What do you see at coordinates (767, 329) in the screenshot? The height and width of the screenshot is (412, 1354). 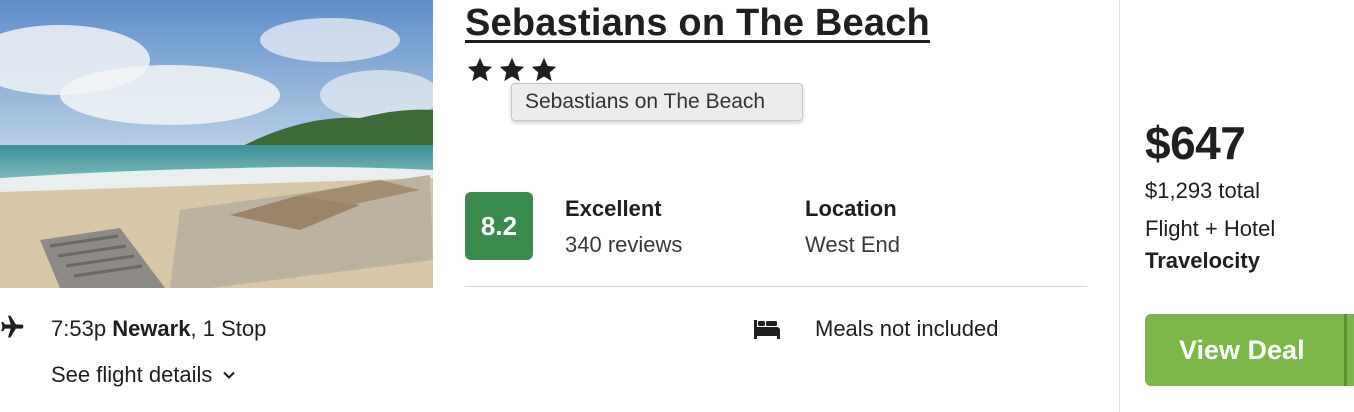 I see `bed-icon` at bounding box center [767, 329].